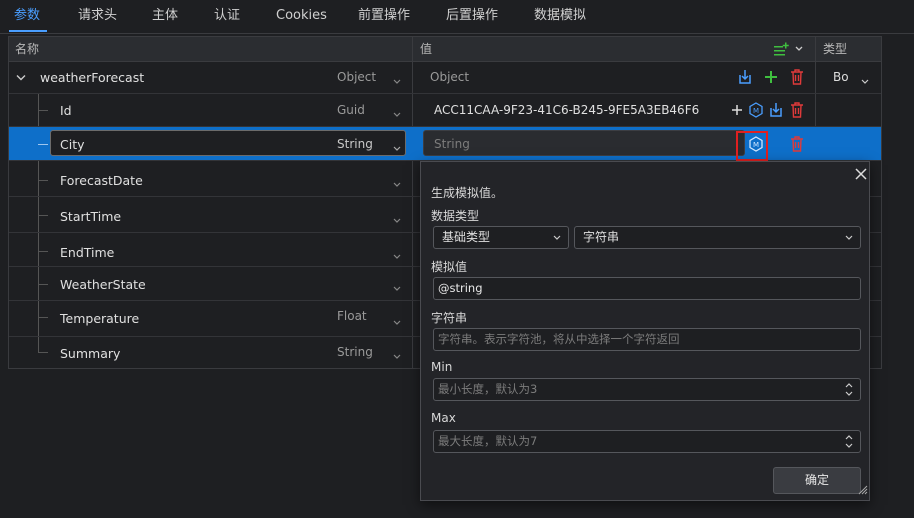 The width and height of the screenshot is (914, 518). I want to click on min-label: Min, so click(442, 367).